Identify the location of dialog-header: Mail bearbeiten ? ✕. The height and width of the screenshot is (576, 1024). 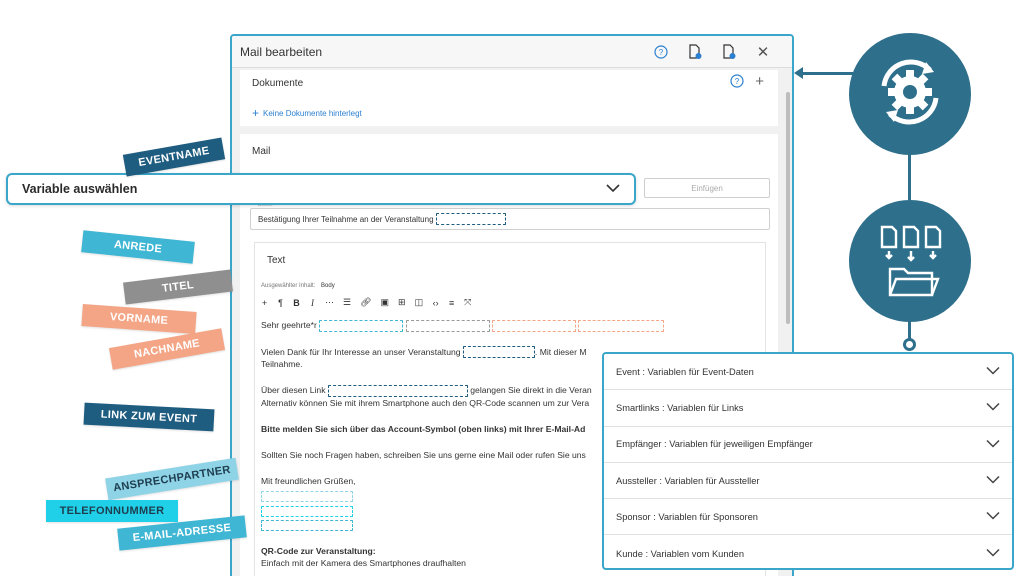
(512, 52).